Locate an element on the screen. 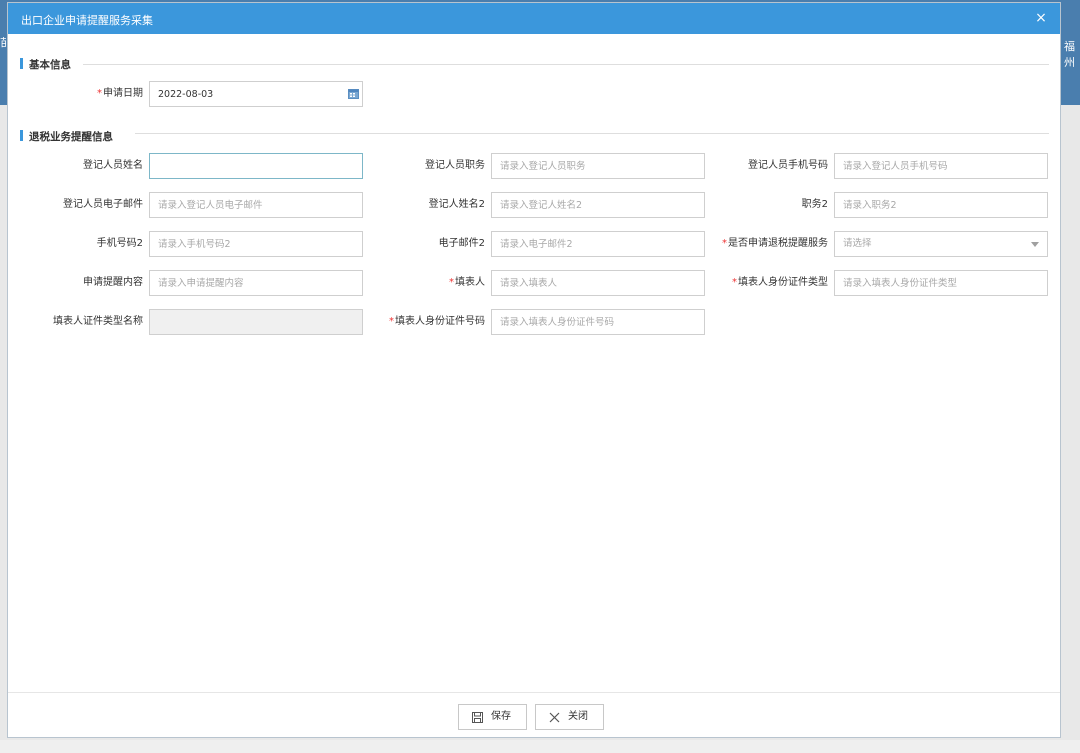 This screenshot has height=753, width=1080. email2-label: 电子邮件2 is located at coordinates (461, 243).